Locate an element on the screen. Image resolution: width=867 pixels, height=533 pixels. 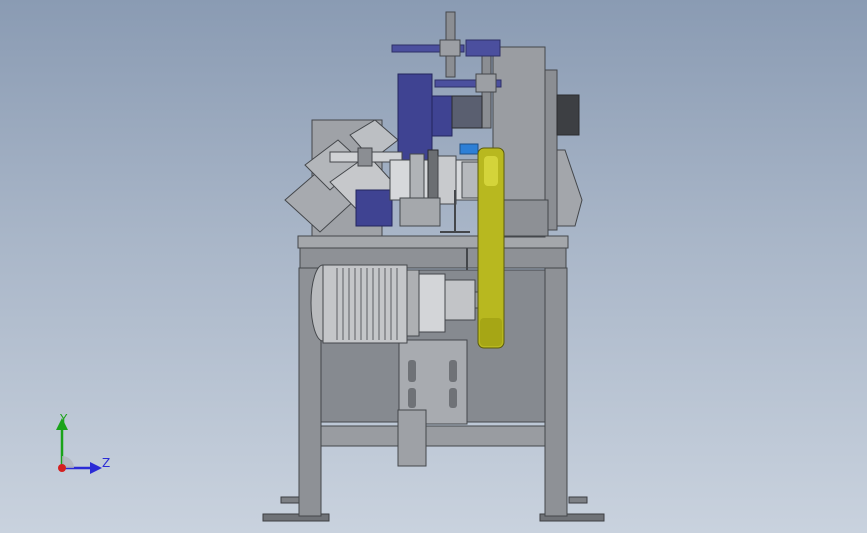
upper-housing is located at coordinates (537, 142).